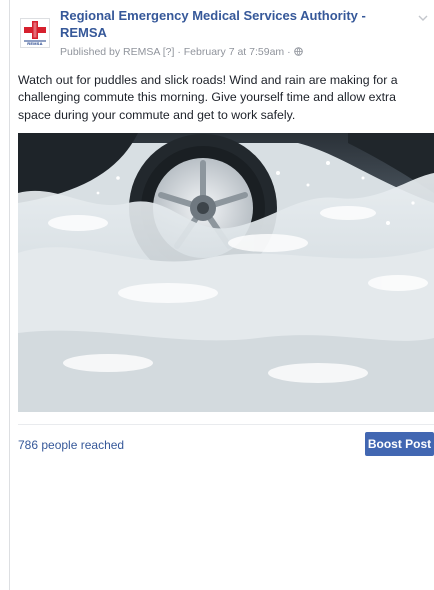  I want to click on page-avatar: REMSA, so click(35, 33).